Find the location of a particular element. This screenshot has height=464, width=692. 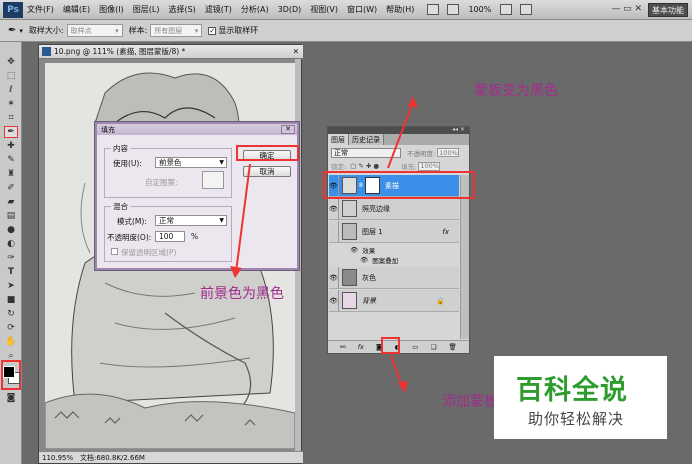

arrow-to-fg-text is located at coordinates (243, 218).